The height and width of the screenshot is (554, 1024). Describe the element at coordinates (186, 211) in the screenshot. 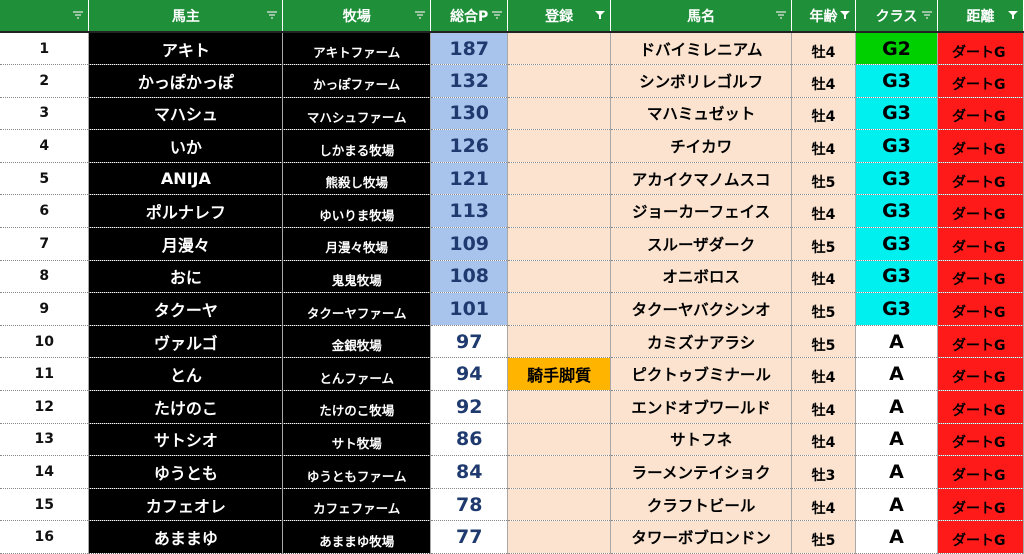

I see `owner-cell: ポルナレフ` at that location.